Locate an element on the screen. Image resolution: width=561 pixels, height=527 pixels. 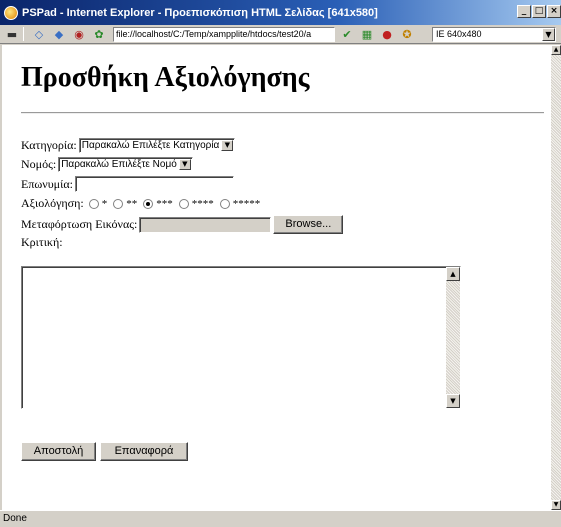
minimize-button: _ is located at coordinates (524, 11).